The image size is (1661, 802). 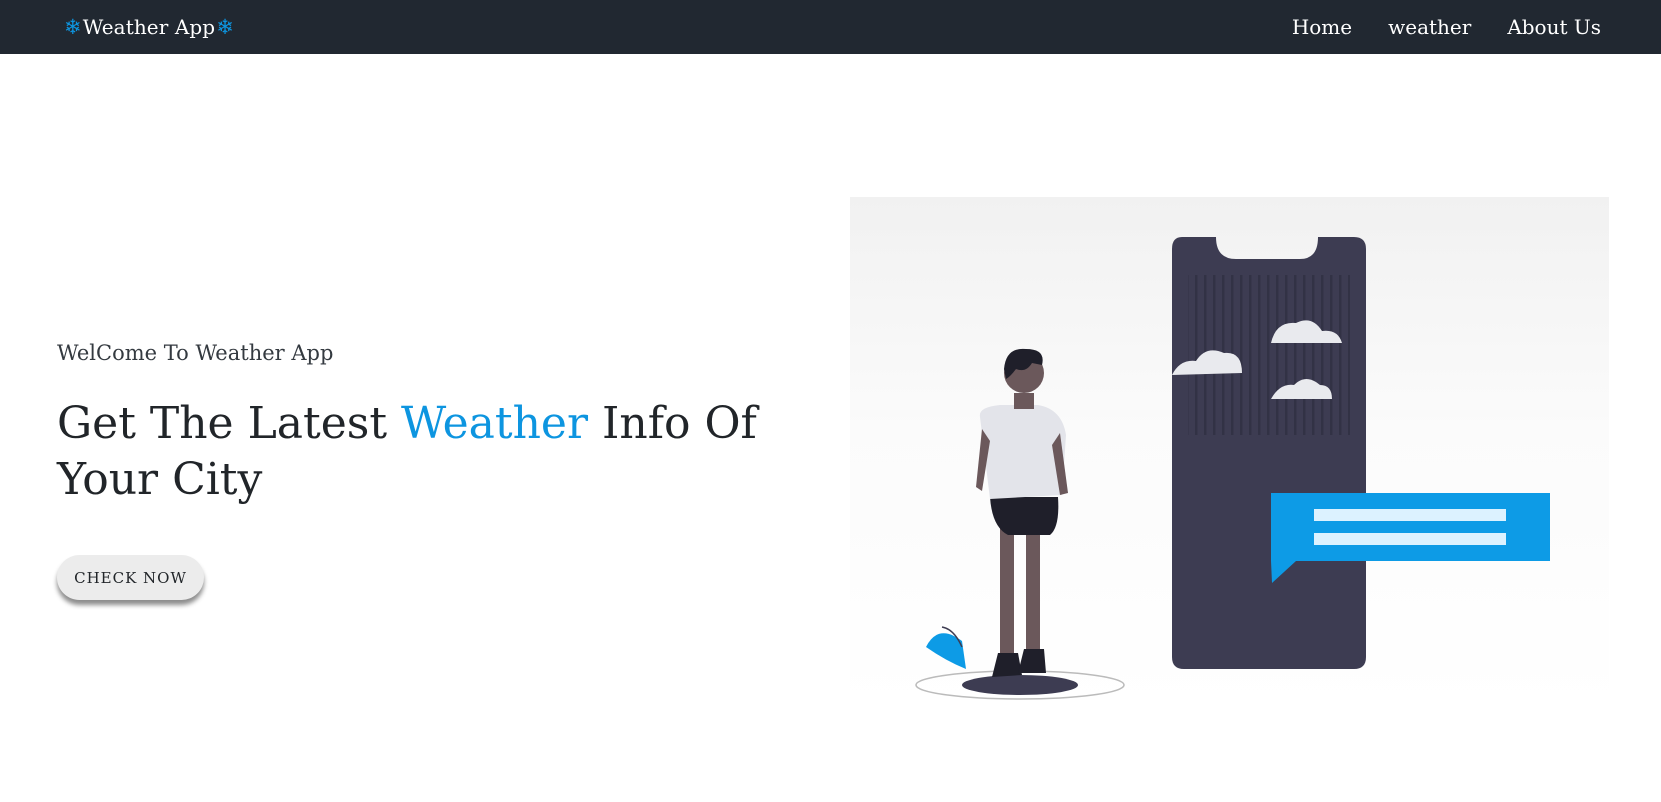 What do you see at coordinates (1554, 27) in the screenshot?
I see `nav-link-about-us: About Us` at bounding box center [1554, 27].